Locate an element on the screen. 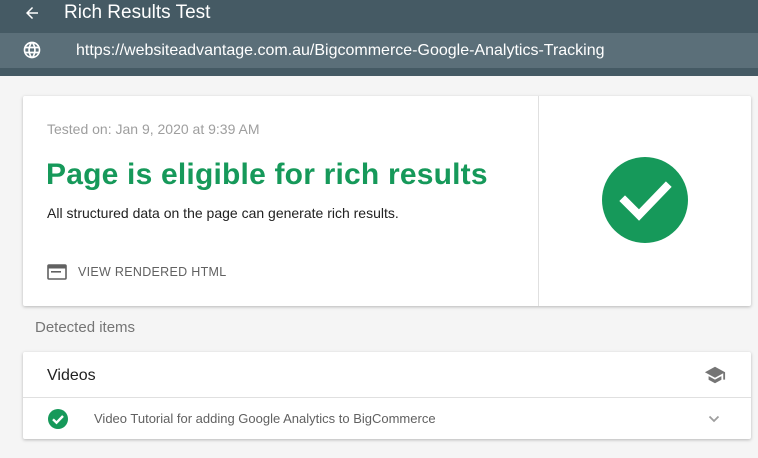 The image size is (758, 458). view-rendered-html-button: VIEW RENDERED HTML is located at coordinates (136, 272).